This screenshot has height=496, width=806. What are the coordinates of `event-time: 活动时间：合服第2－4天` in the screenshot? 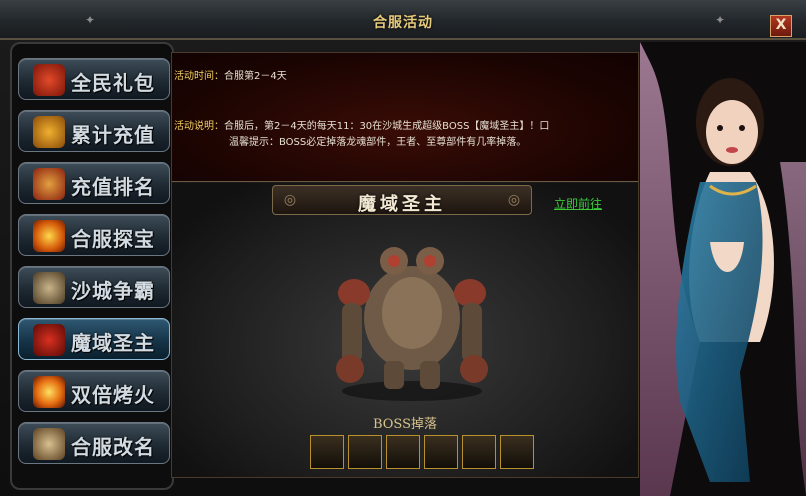 It's located at (230, 74).